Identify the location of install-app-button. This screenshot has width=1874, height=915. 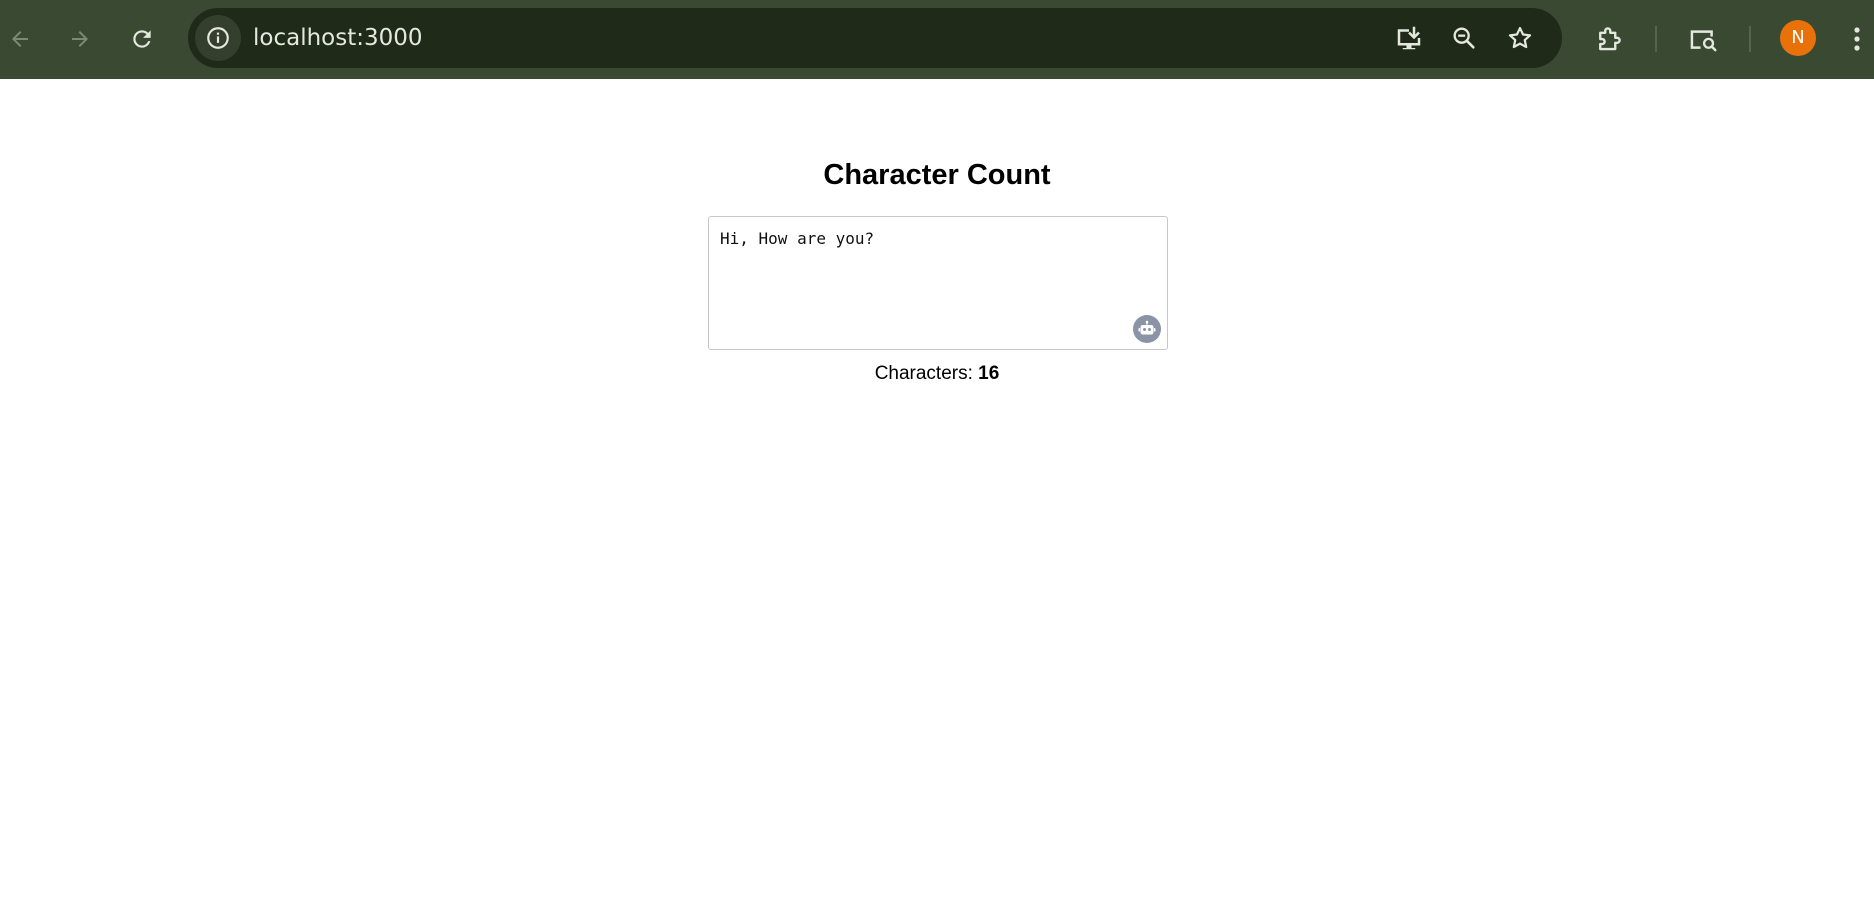
(1409, 38).